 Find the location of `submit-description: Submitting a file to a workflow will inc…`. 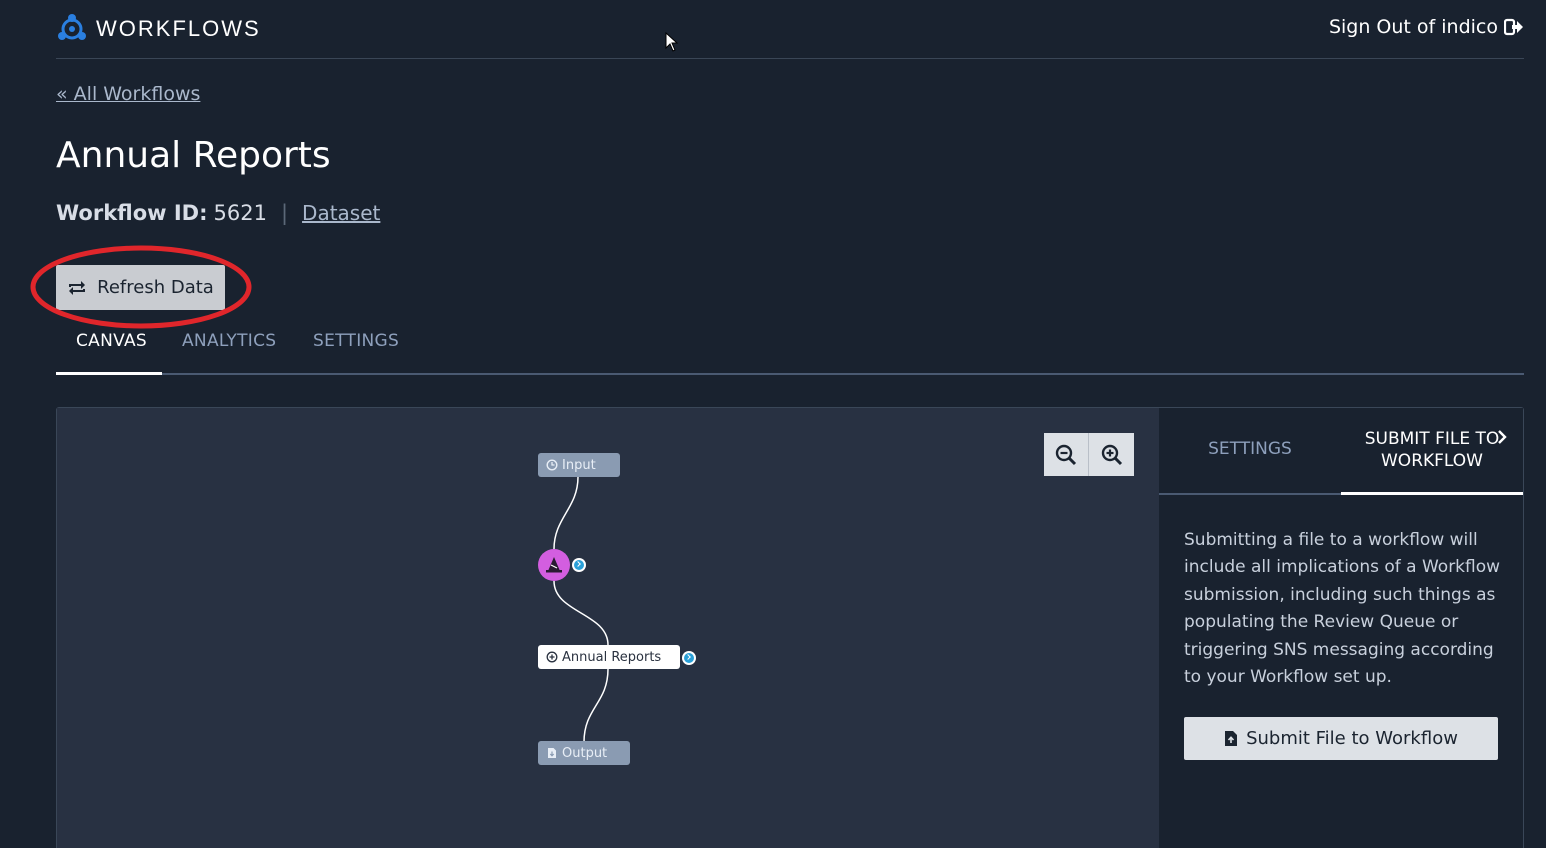

submit-description: Submitting a file to a workflow will inc… is located at coordinates (1342, 609).